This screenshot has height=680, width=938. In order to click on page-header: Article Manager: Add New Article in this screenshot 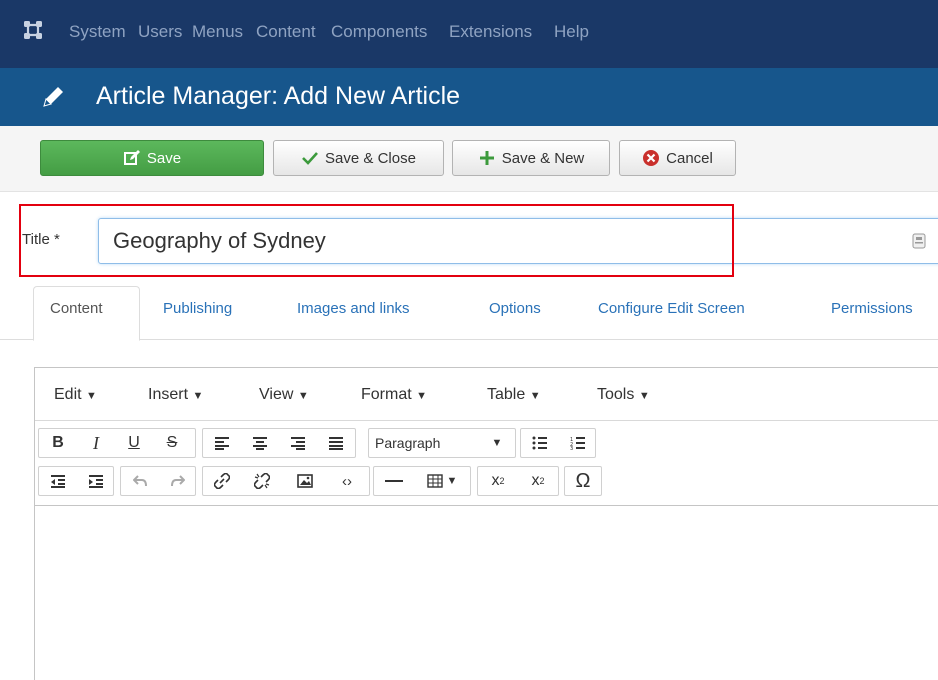, I will do `click(469, 97)`.